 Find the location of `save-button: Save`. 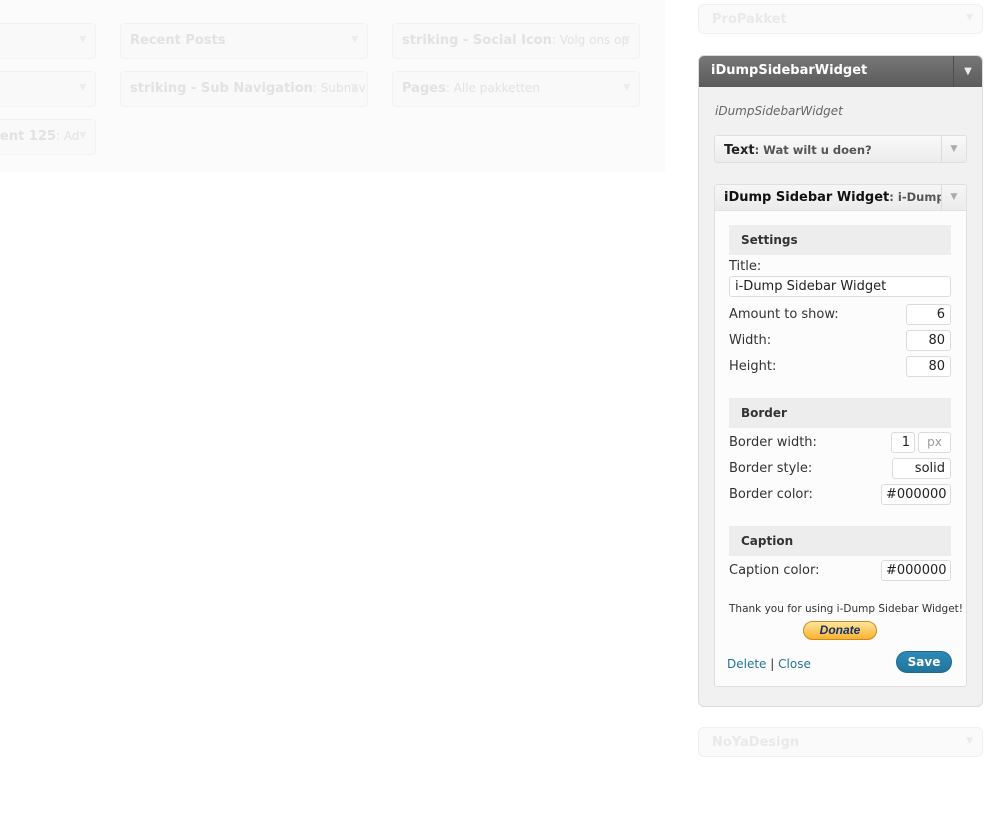

save-button: Save is located at coordinates (924, 662).